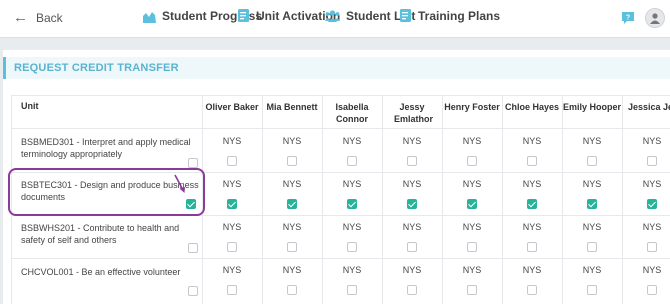 The image size is (670, 304). Describe the element at coordinates (336, 68) in the screenshot. I see `section-header: REQUEST CREDIT TRANSFER` at that location.